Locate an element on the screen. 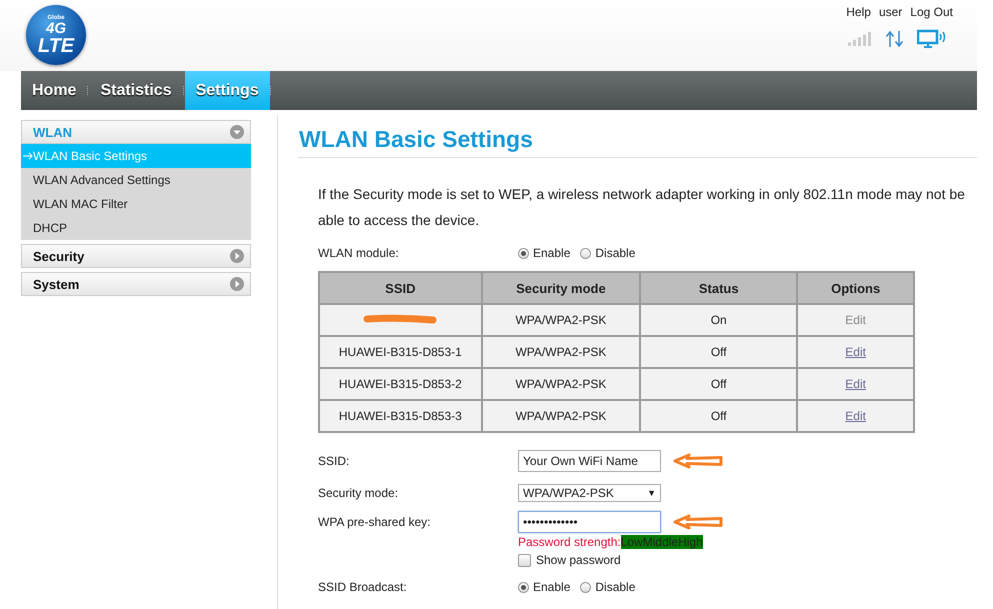 The image size is (993, 609). field-label: SSID Broadcast: is located at coordinates (363, 587).